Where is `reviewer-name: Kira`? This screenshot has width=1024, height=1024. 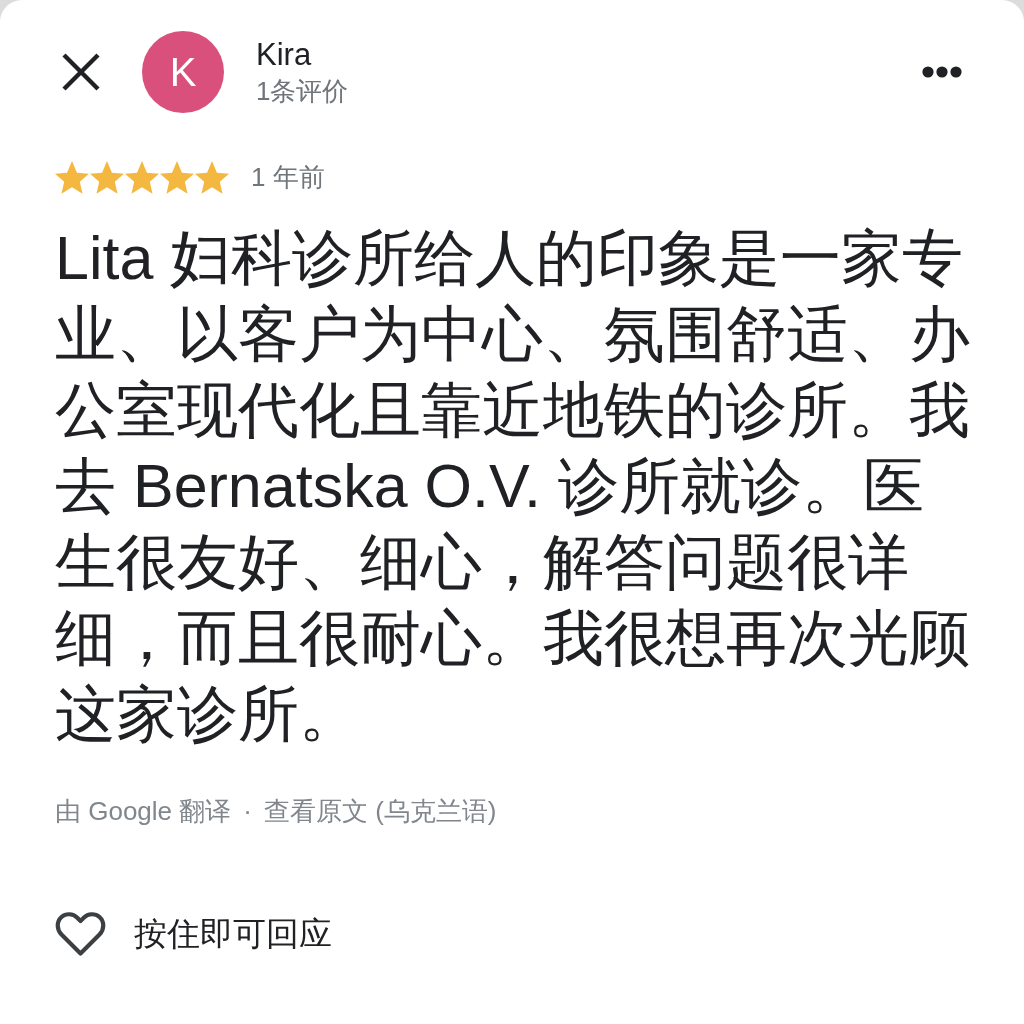
reviewer-name: Kira is located at coordinates (284, 55).